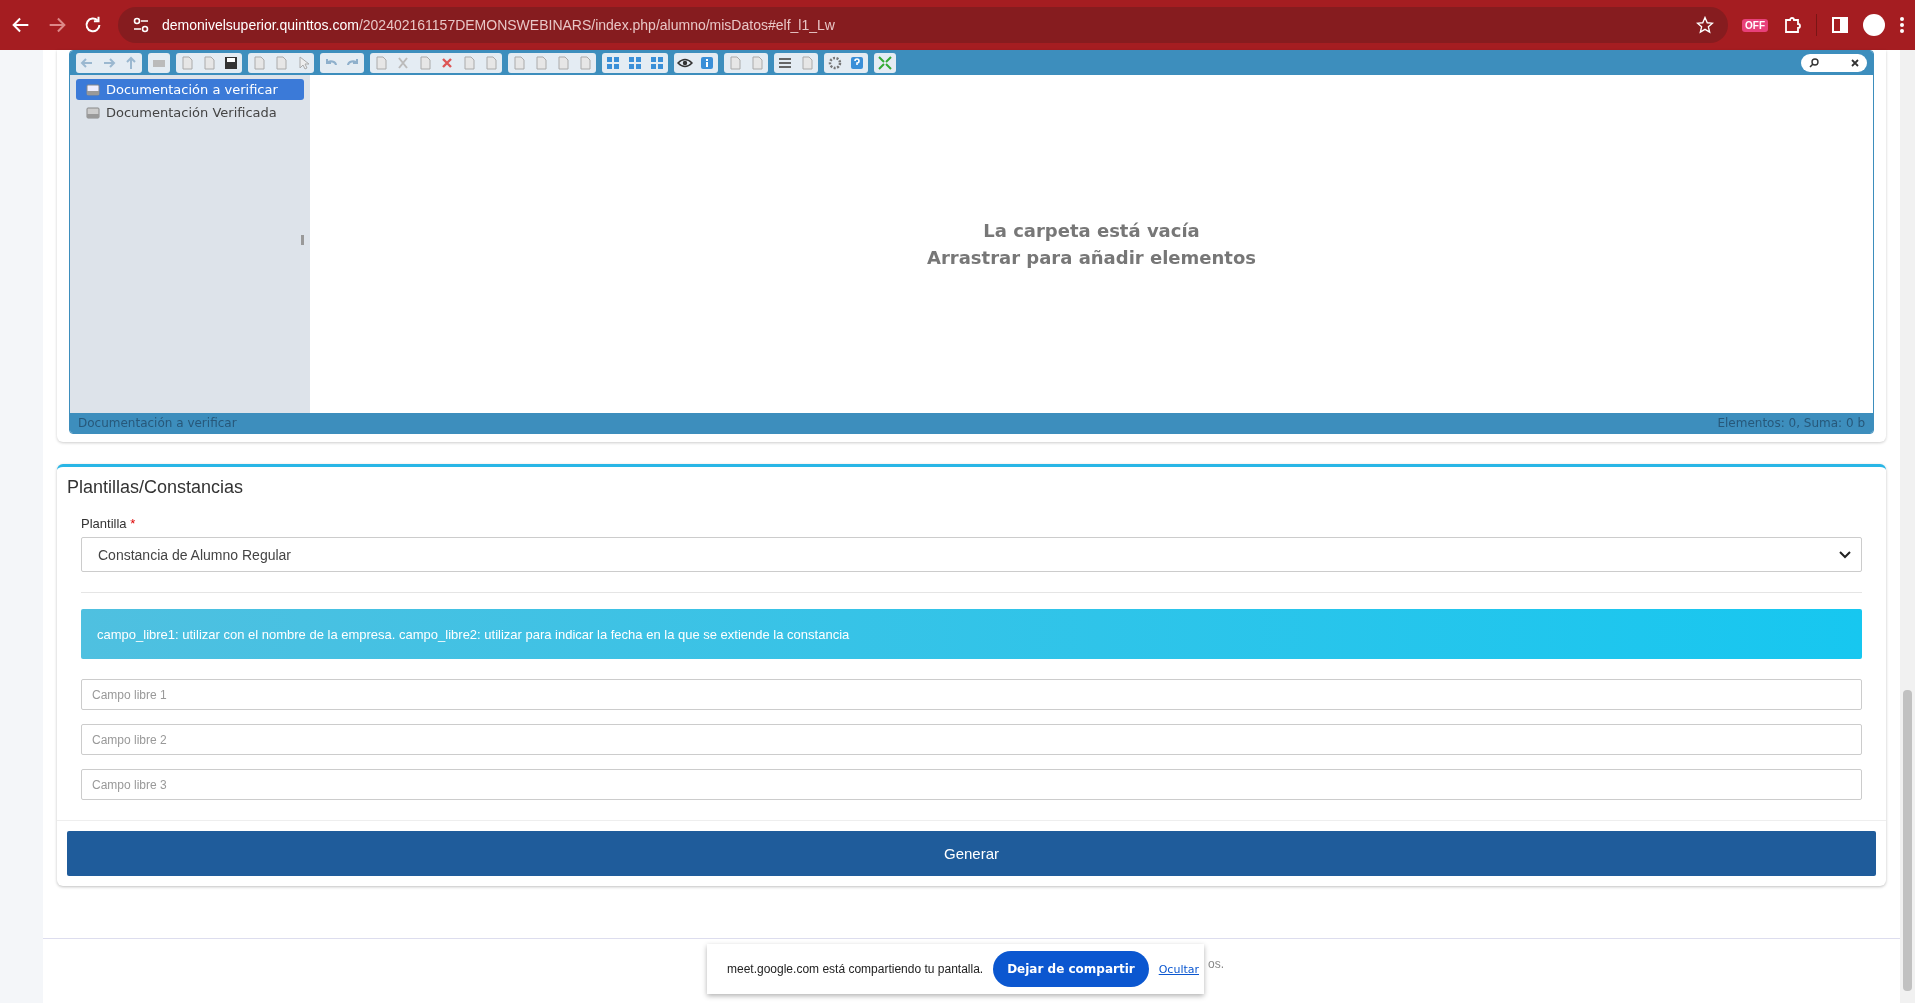 The image size is (1915, 1003). Describe the element at coordinates (971, 634) in the screenshot. I see `info-alert: campo_libre1: utilizar con el nombre de la empresa. campo_libre2: utilizar para indicar la fecha en la que se extiende la constancia` at that location.